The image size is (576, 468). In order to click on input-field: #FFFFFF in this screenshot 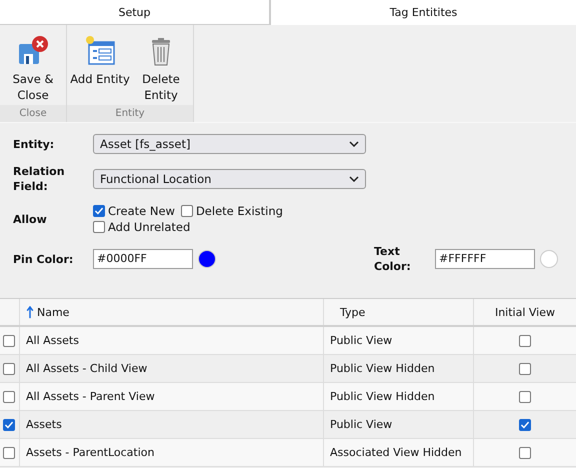, I will do `click(485, 259)`.